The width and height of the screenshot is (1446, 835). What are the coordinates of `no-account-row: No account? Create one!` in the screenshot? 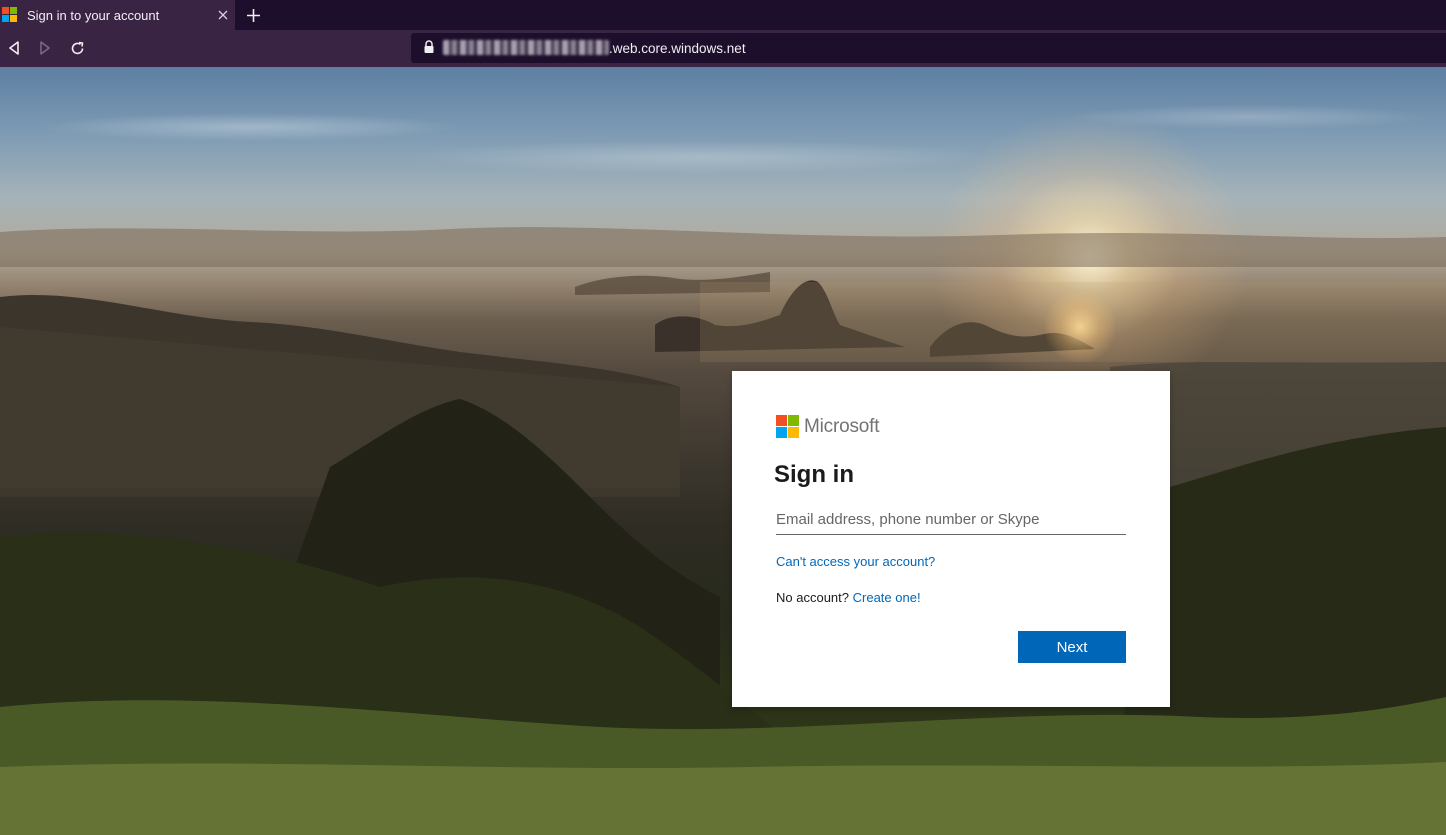 It's located at (848, 597).